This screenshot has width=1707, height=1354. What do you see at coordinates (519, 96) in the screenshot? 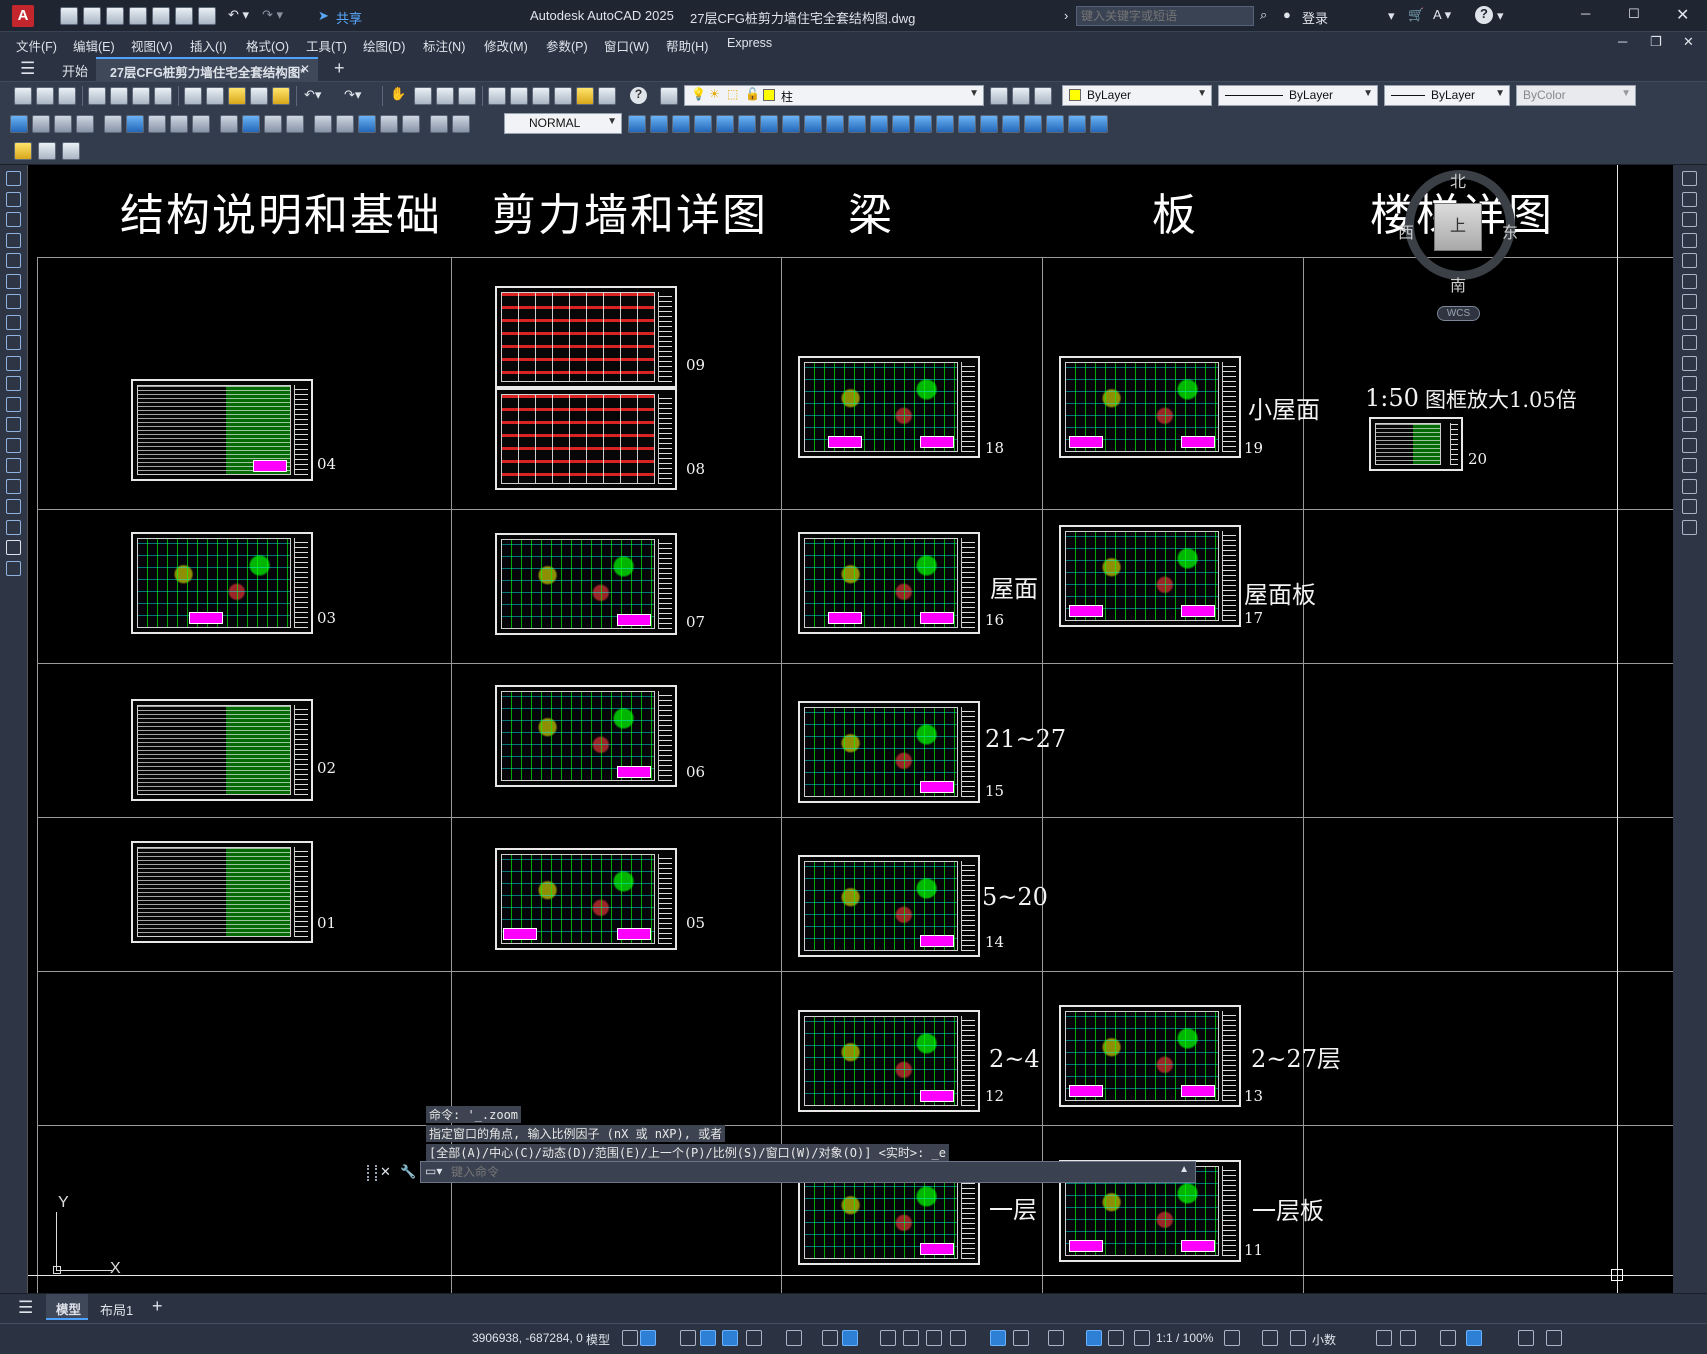
I see `tb-design-center-icon` at bounding box center [519, 96].